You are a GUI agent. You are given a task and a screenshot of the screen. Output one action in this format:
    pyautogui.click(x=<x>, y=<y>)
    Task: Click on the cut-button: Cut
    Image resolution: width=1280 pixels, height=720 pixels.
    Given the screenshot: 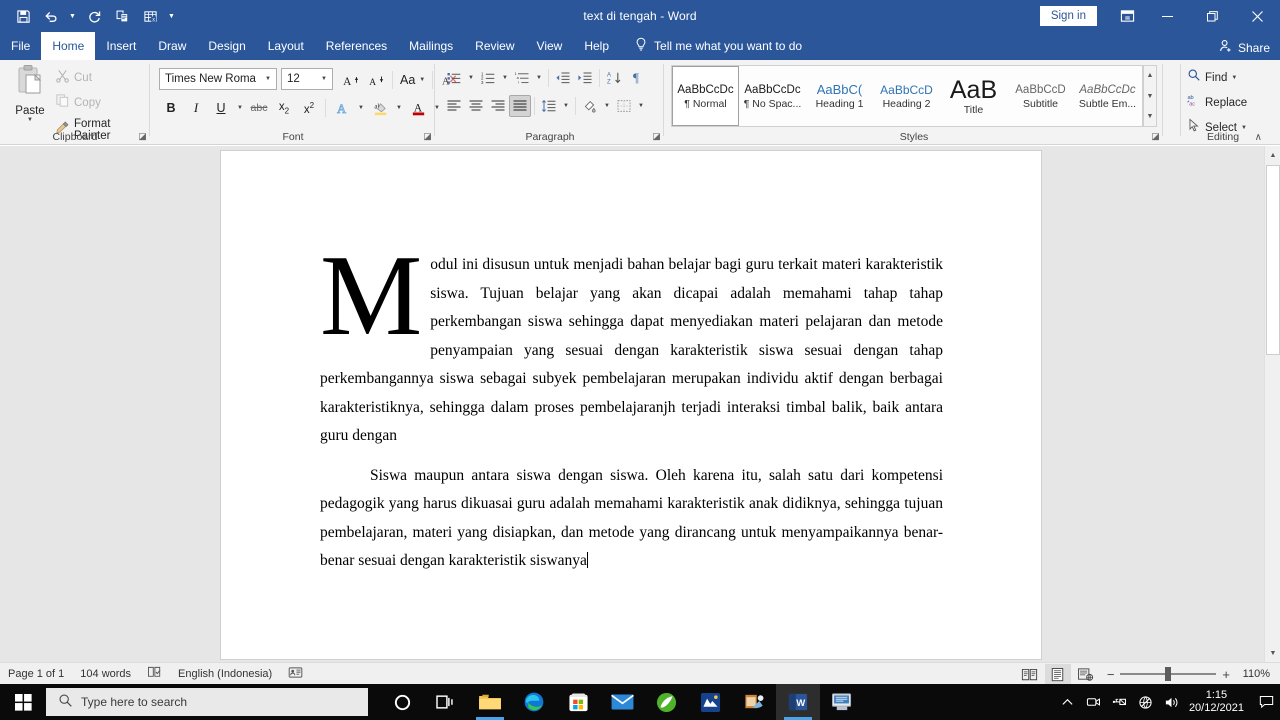 What is the action you would take?
    pyautogui.click(x=101, y=78)
    